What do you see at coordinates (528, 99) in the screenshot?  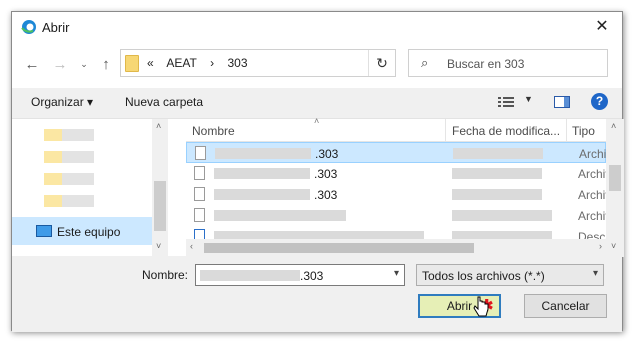 I see `view-dropdown-icon: ▼` at bounding box center [528, 99].